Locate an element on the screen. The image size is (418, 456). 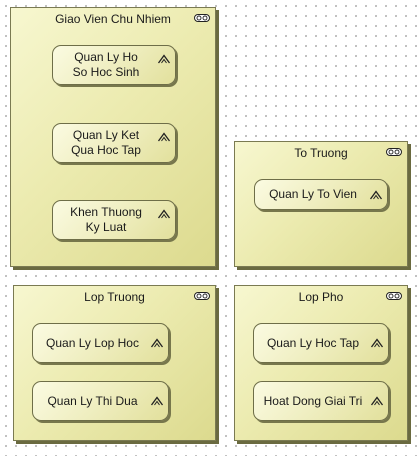
use-case-label: Hoat Dong Giai Tri is located at coordinates (313, 400).